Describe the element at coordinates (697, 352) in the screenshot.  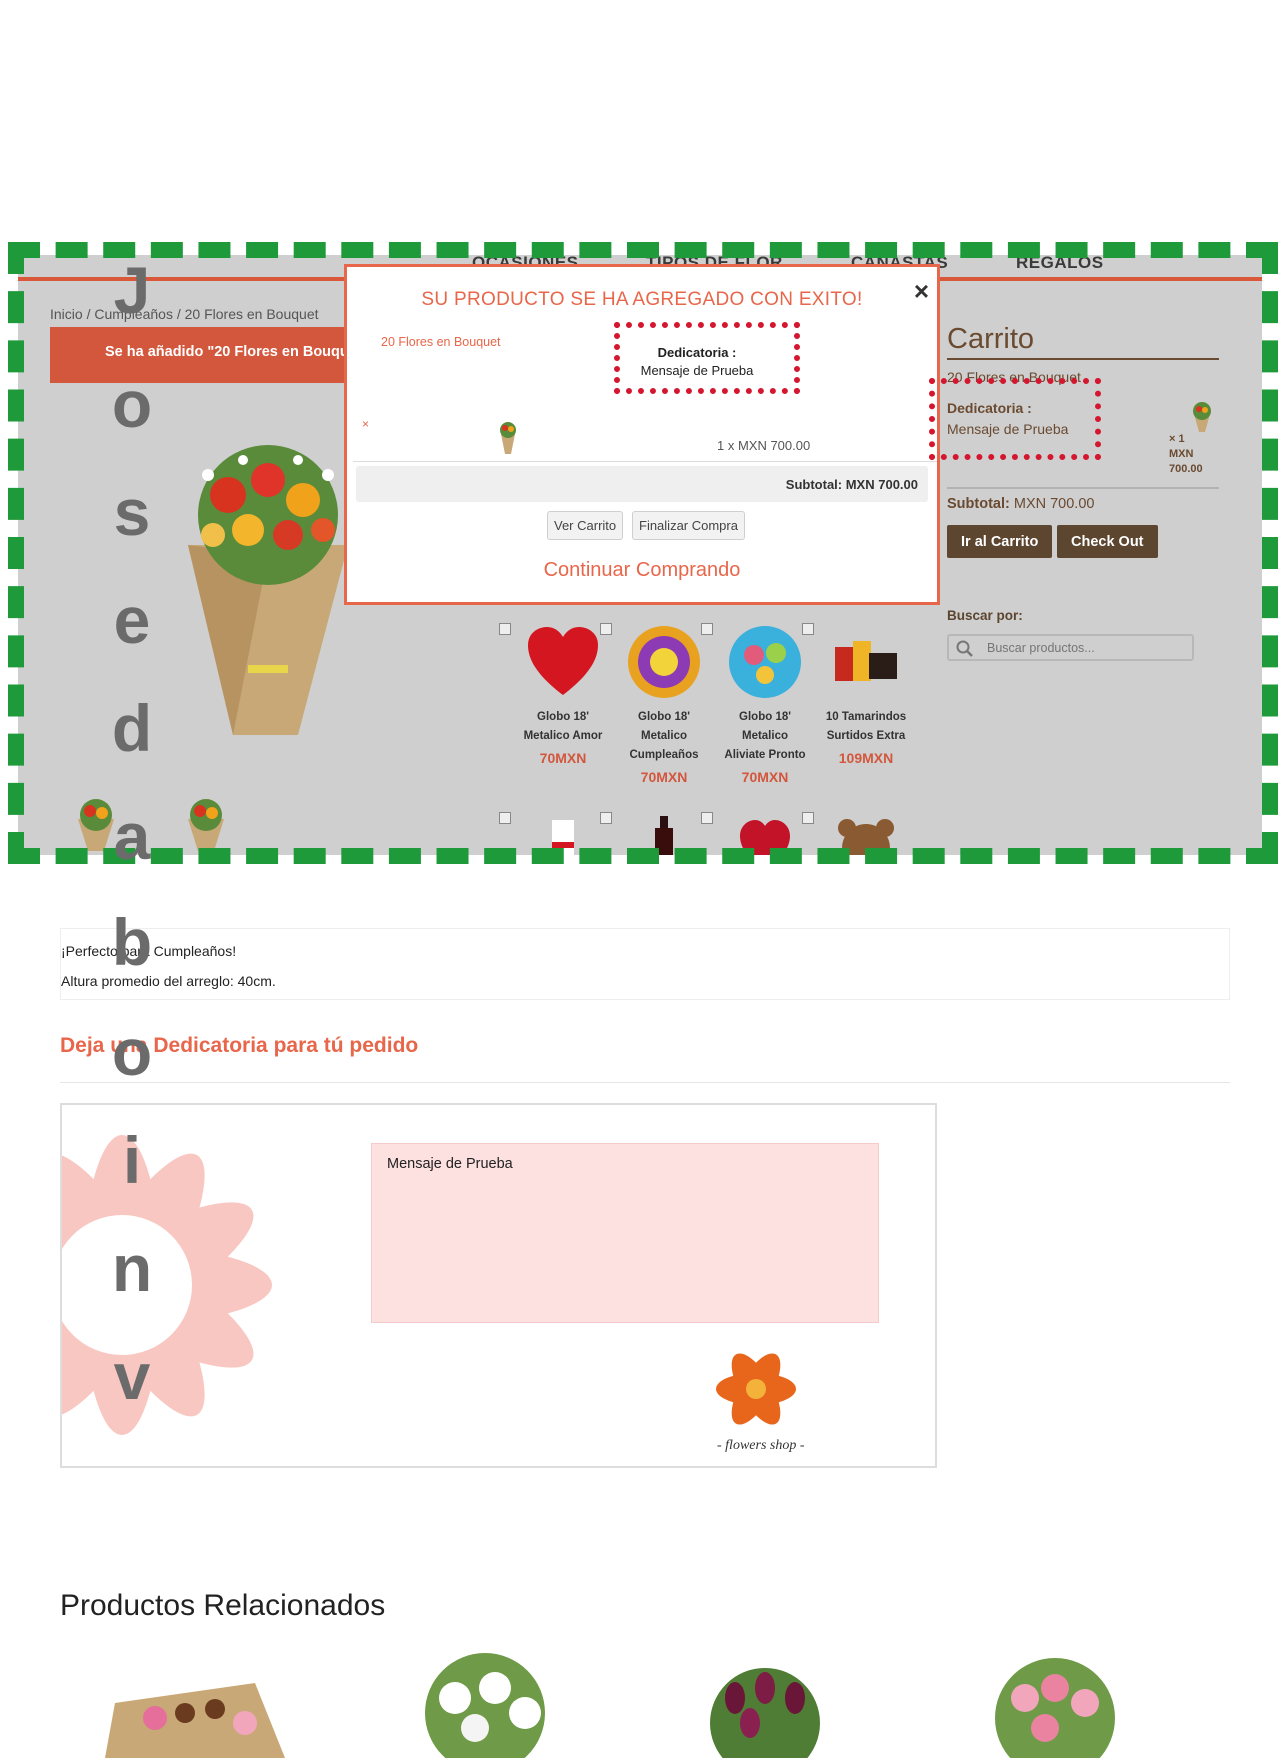
I see `modal-dedication-label: Dedicatoria :` at that location.